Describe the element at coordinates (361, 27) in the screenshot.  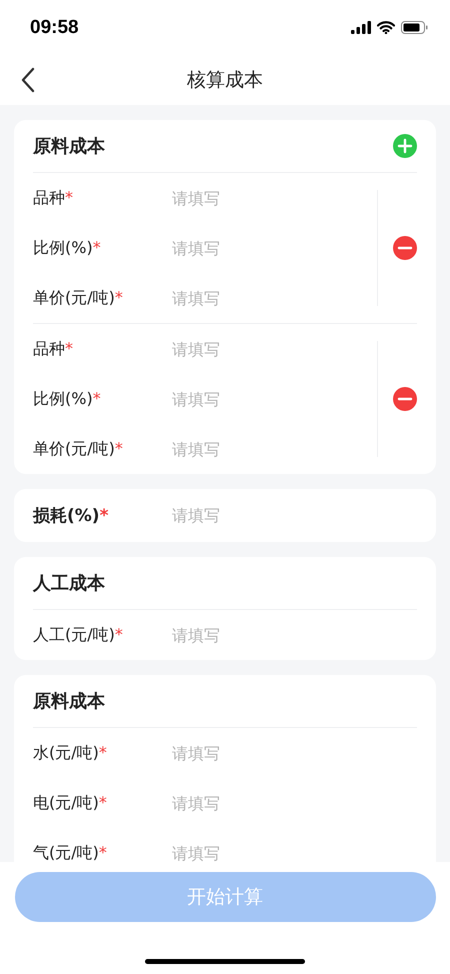
I see `signal-icon` at that location.